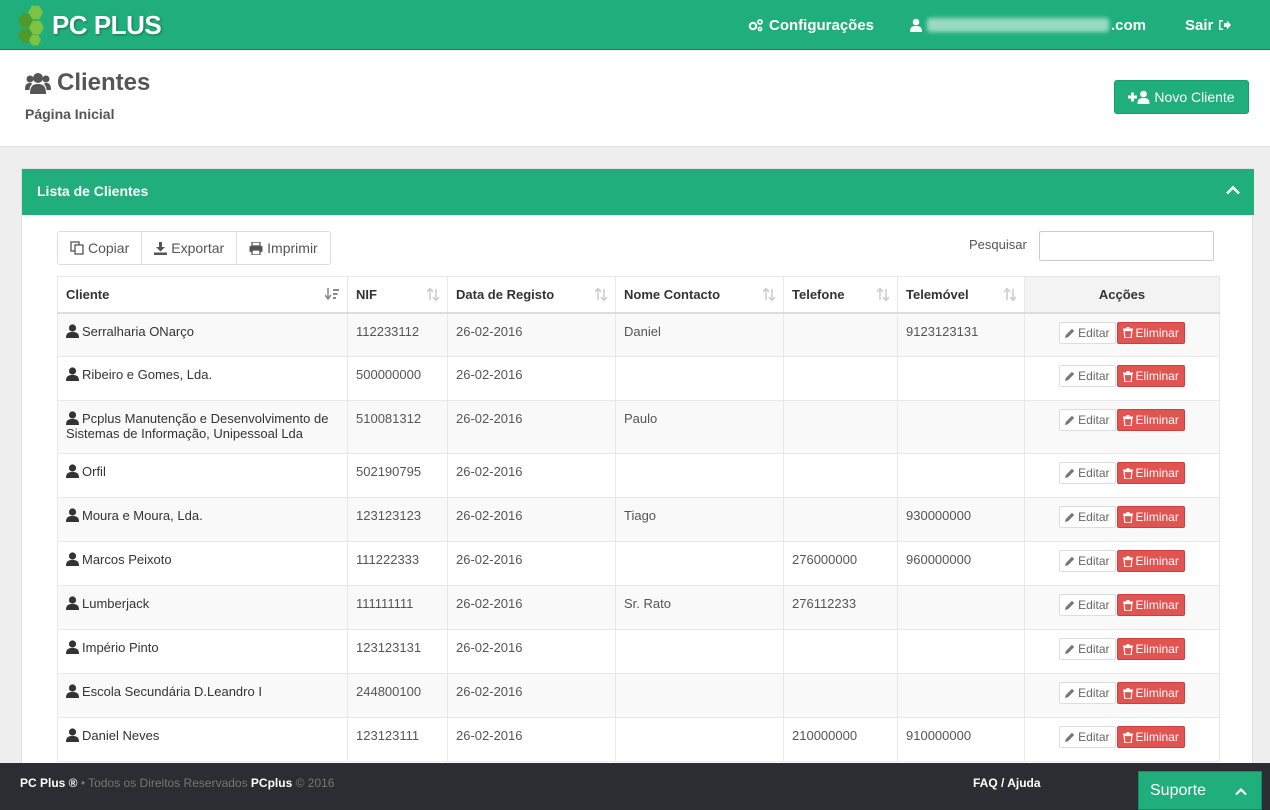 This screenshot has width=1270, height=810. Describe the element at coordinates (397, 295) in the screenshot. I see `col-header-nif: NIF` at that location.